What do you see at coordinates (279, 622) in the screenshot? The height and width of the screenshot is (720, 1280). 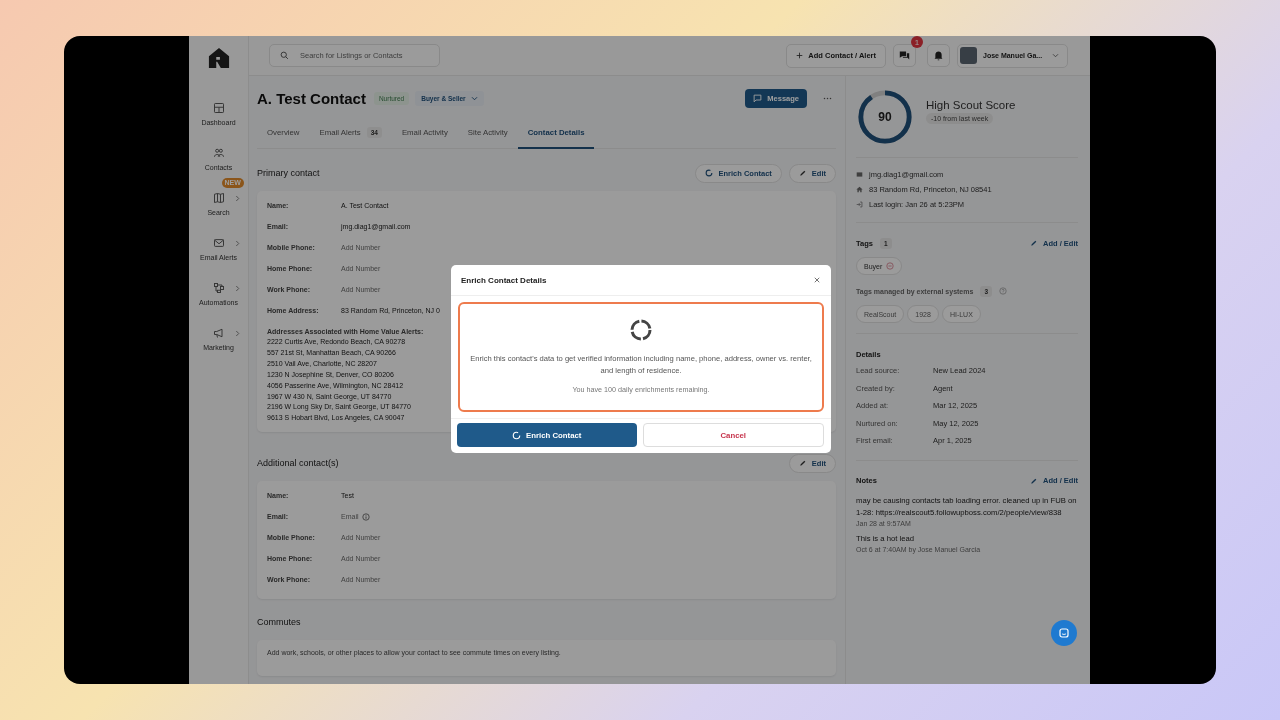 I see `section-title: Commutes` at bounding box center [279, 622].